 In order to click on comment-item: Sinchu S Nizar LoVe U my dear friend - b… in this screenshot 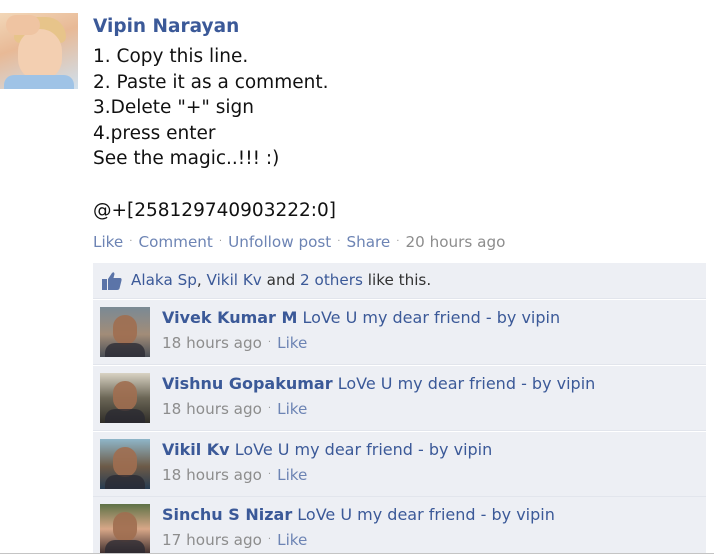, I will do `click(399, 525)`.